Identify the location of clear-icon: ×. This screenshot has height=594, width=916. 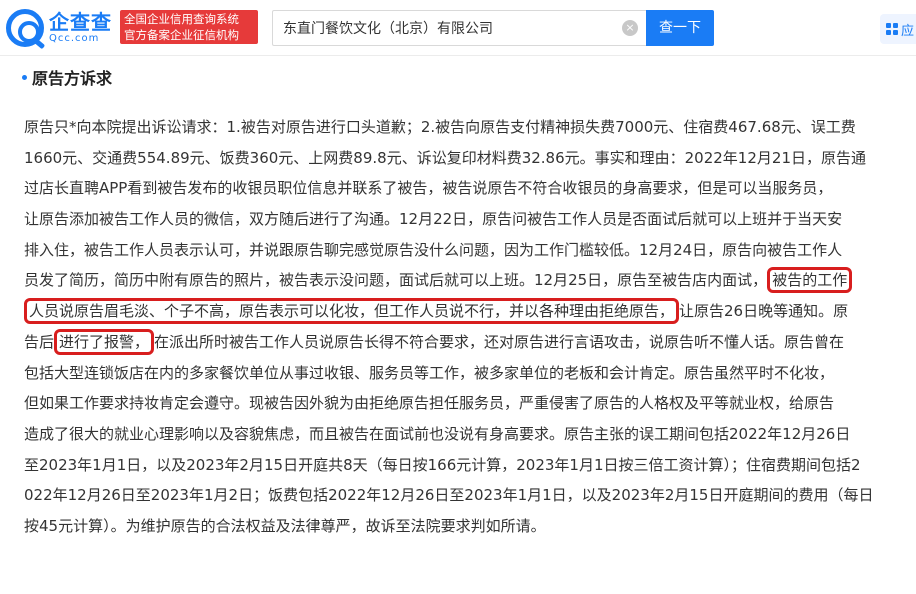
(630, 28).